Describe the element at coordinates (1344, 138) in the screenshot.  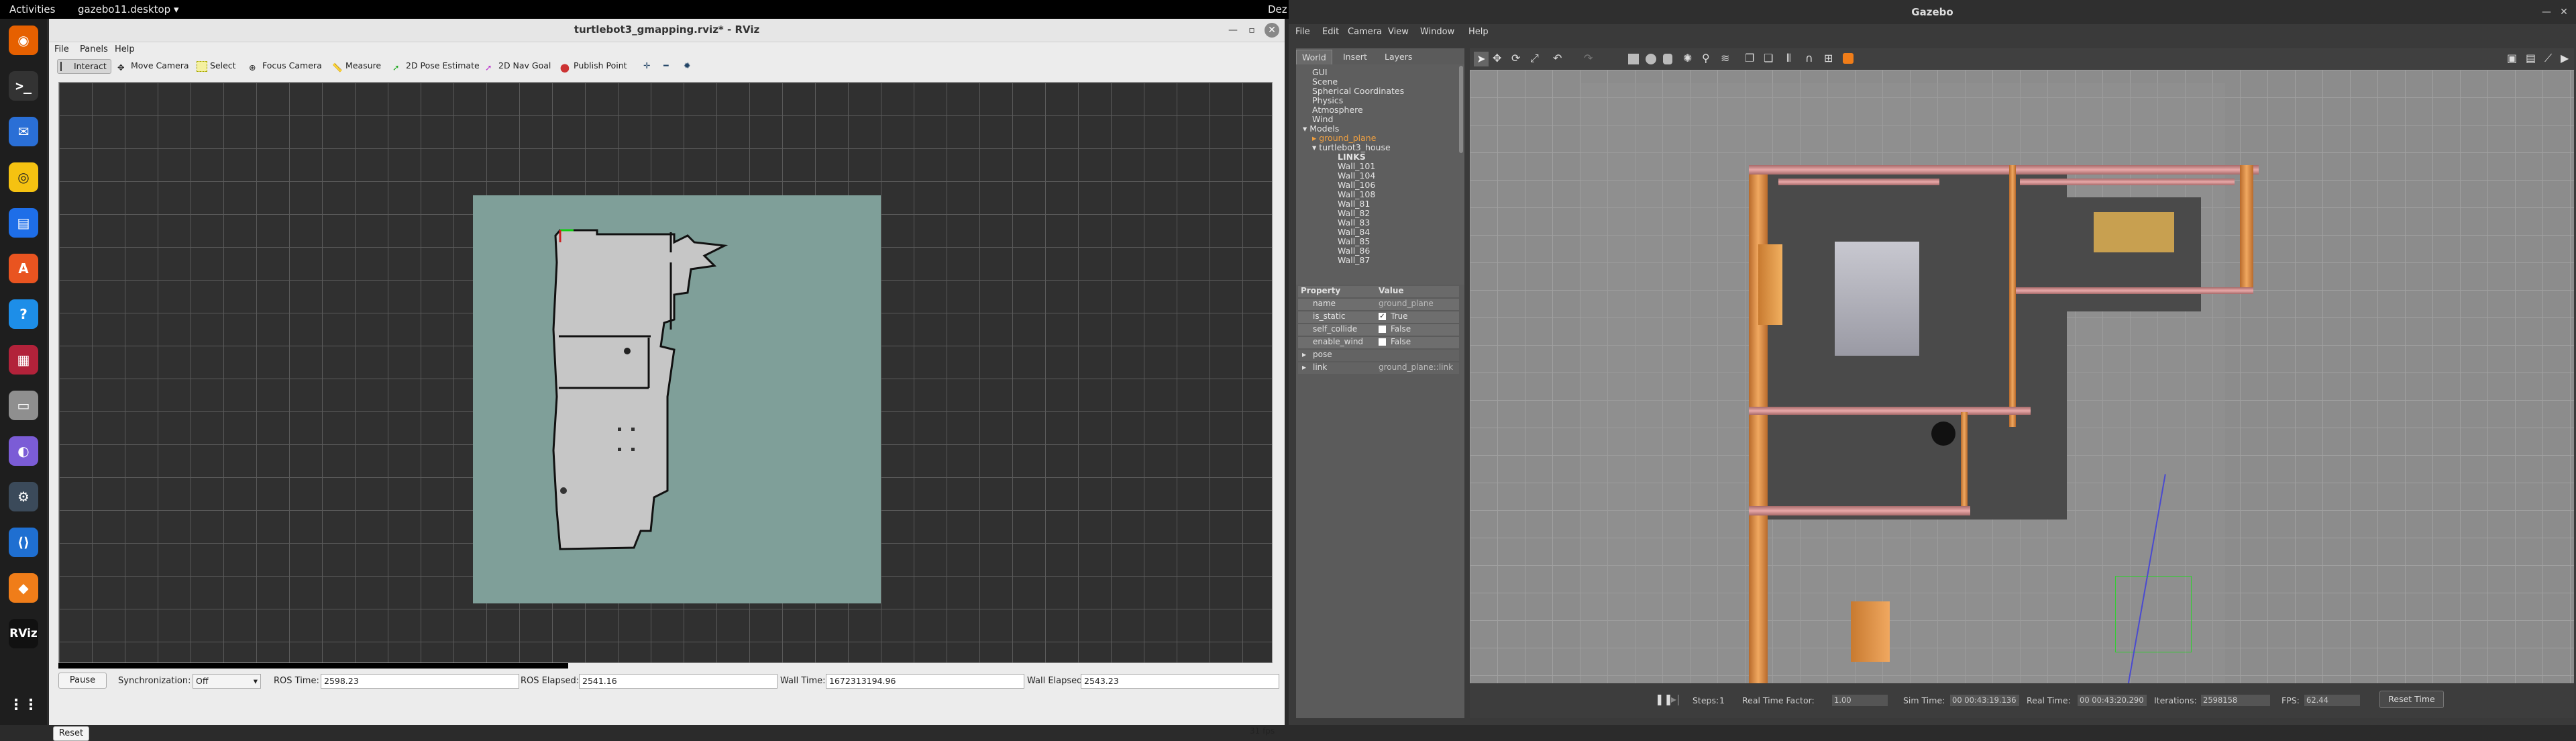
I see `tree-ground-plane: ▸ ground_plane` at that location.